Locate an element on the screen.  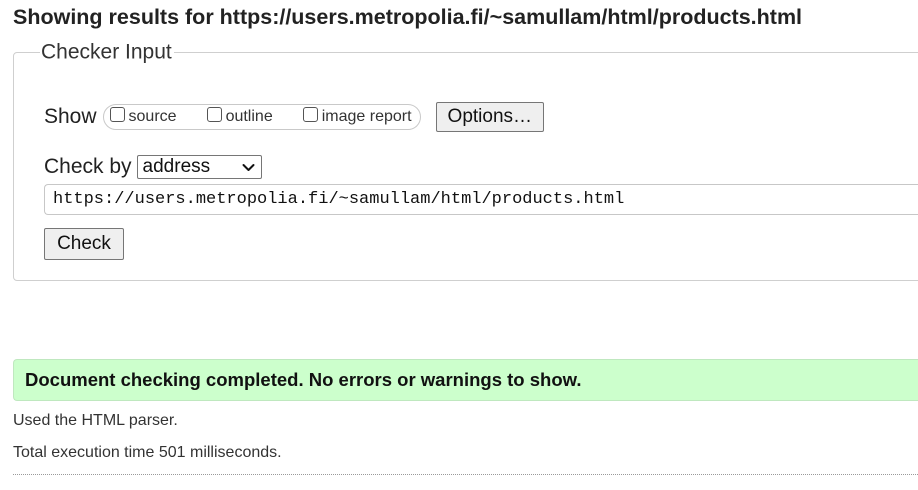
check-by-row: Check by address is located at coordinates (153, 167).